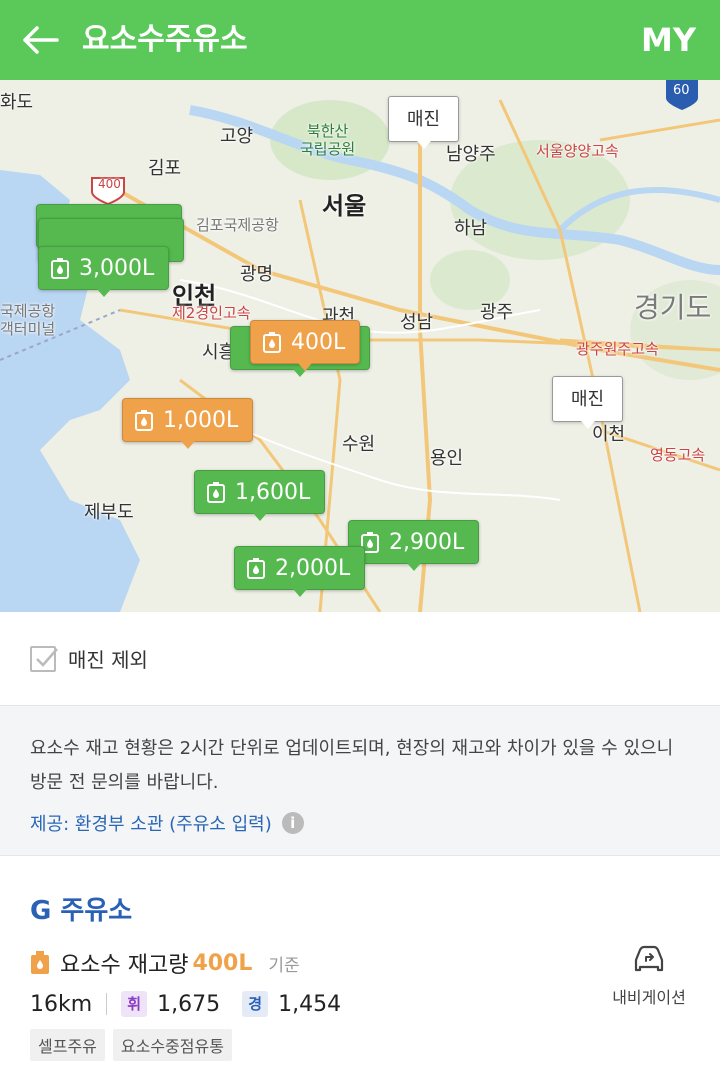 The height and width of the screenshot is (1092, 720). Describe the element at coordinates (172, 1045) in the screenshot. I see `tag-urea-priority: 요소수중점유통` at that location.